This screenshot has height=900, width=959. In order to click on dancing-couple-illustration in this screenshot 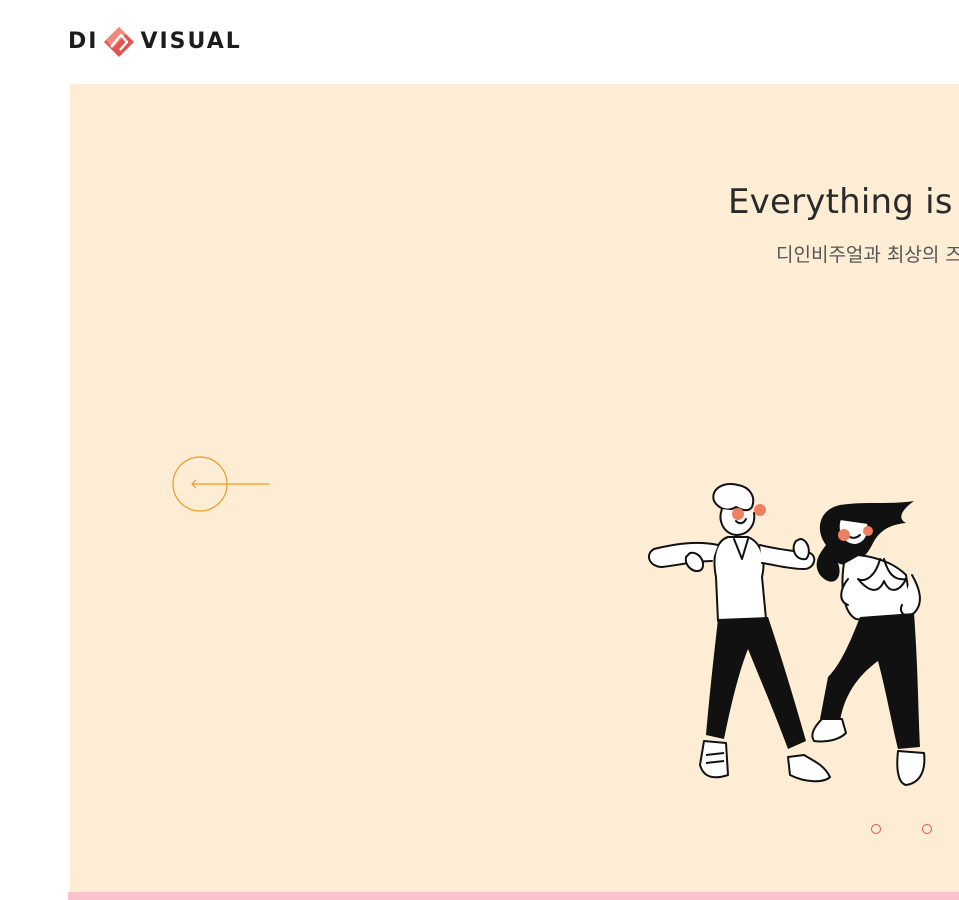, I will do `click(786, 634)`.